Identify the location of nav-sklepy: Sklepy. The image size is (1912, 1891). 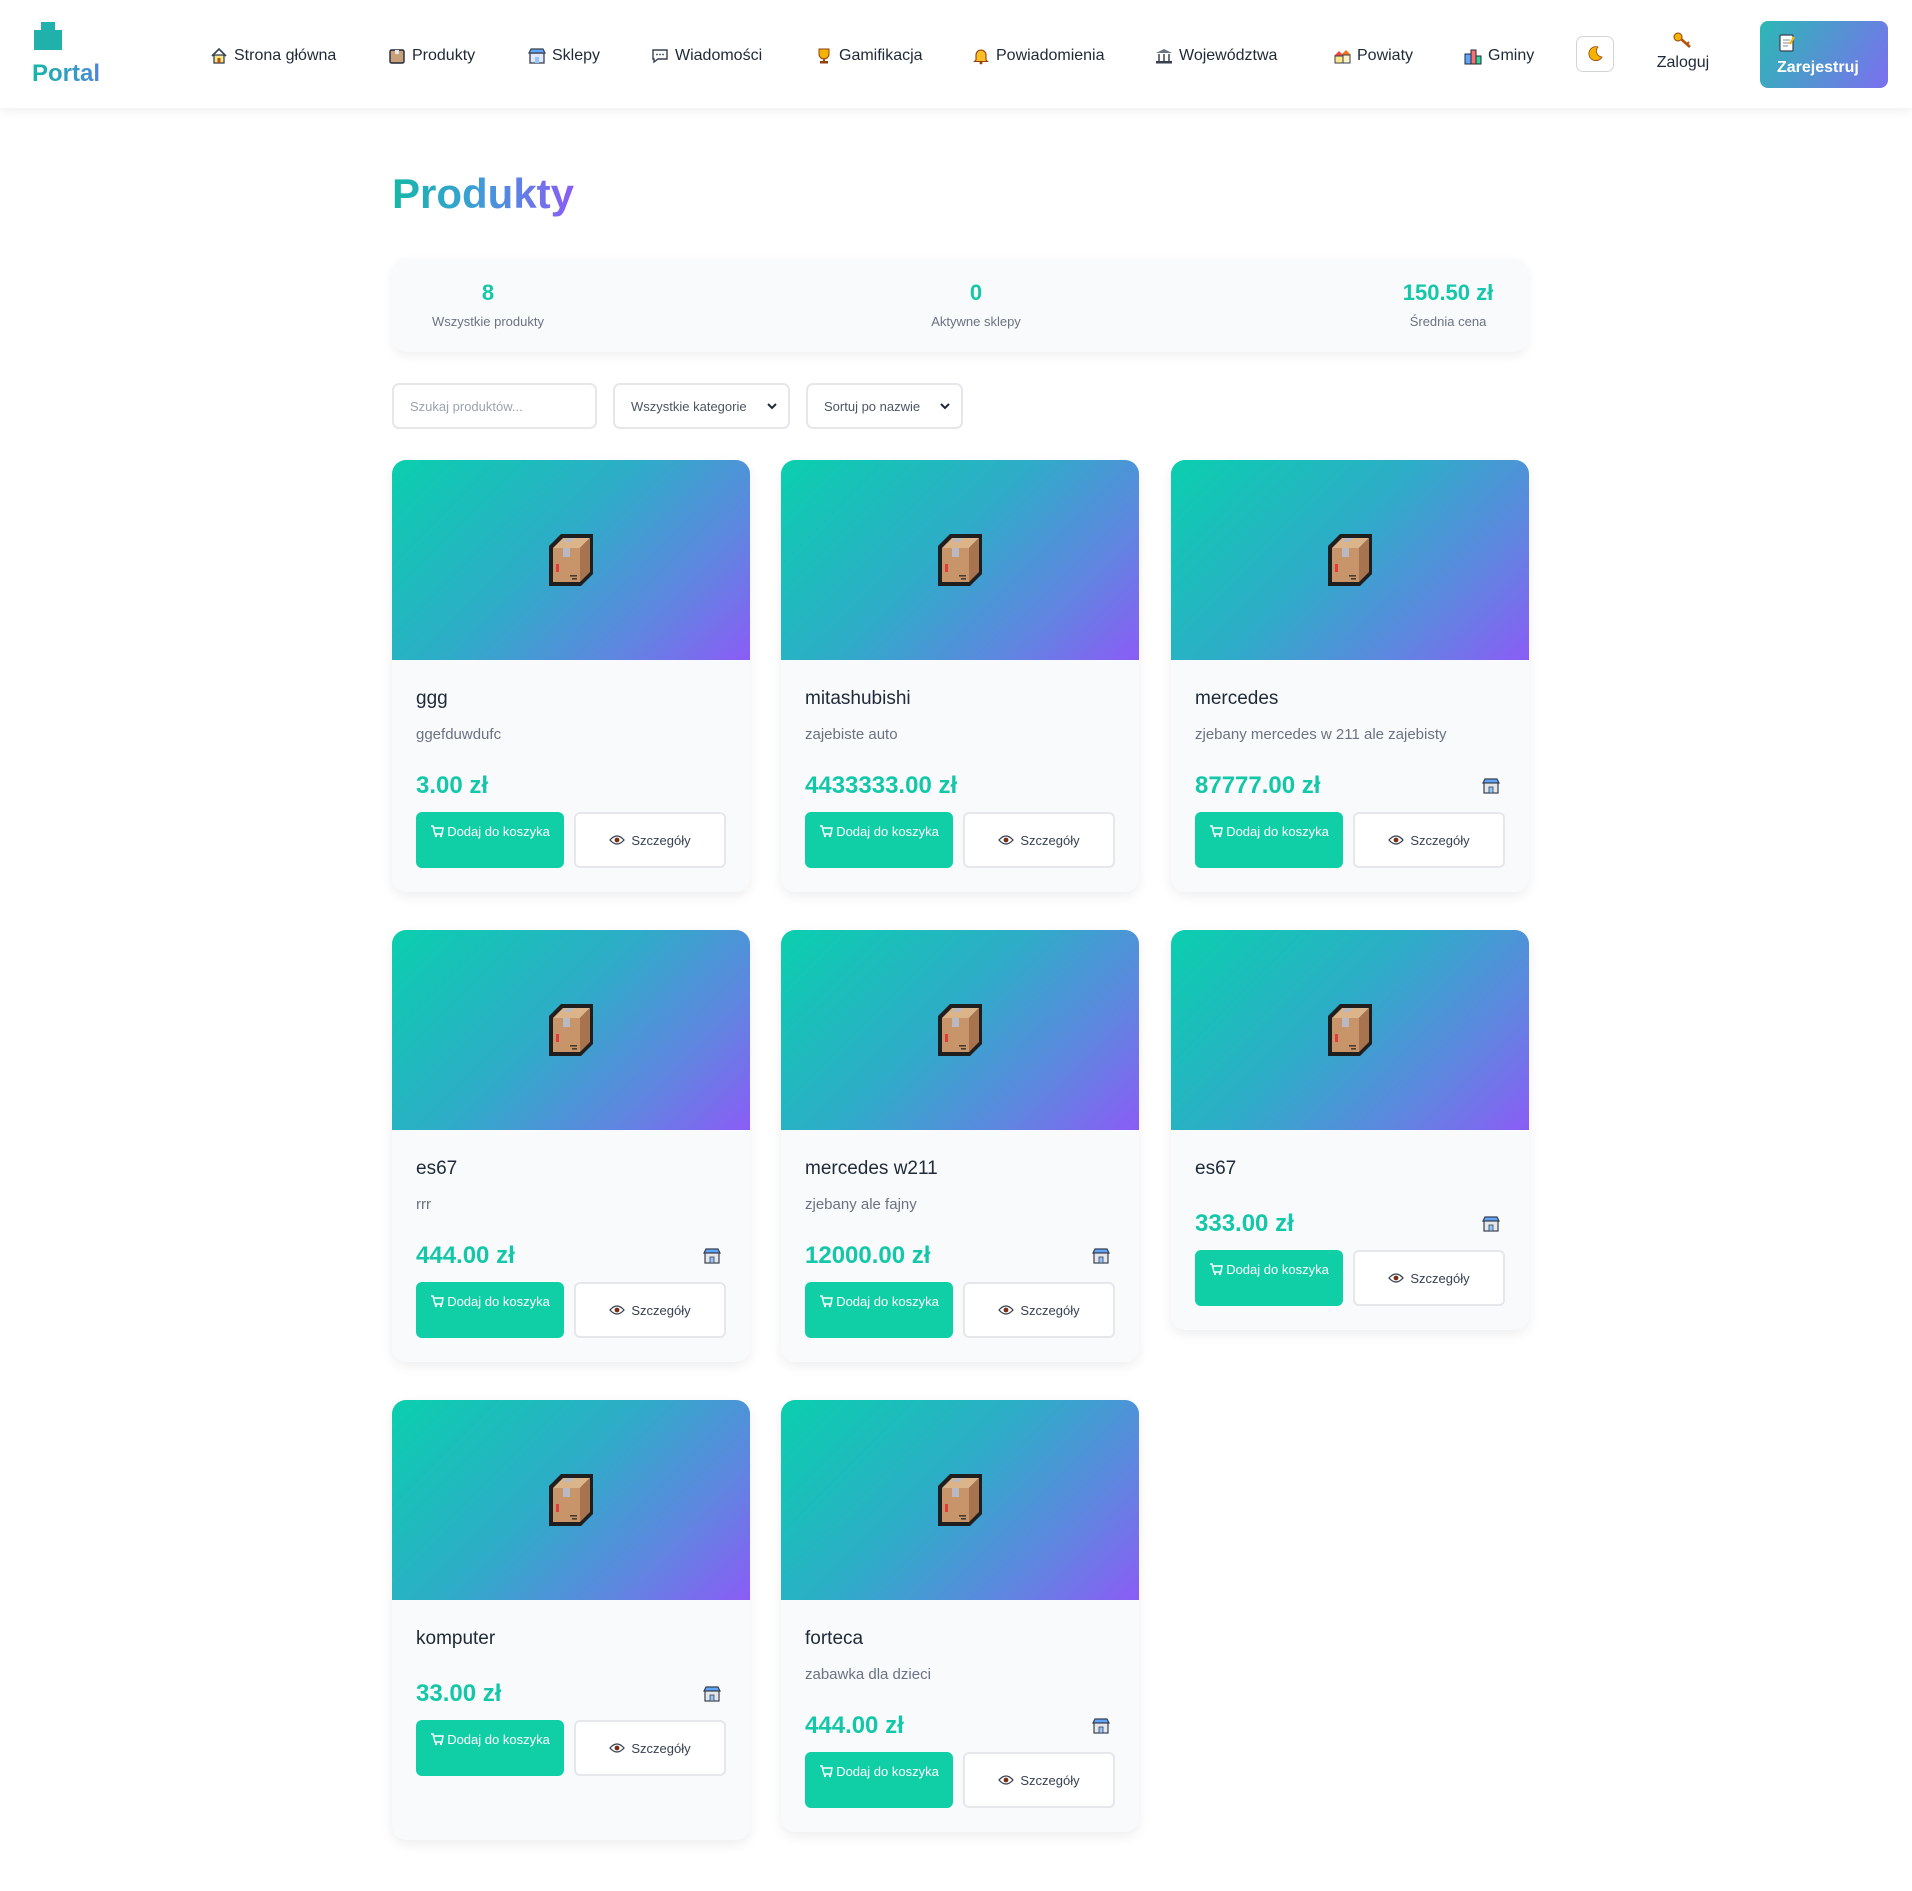
(564, 56).